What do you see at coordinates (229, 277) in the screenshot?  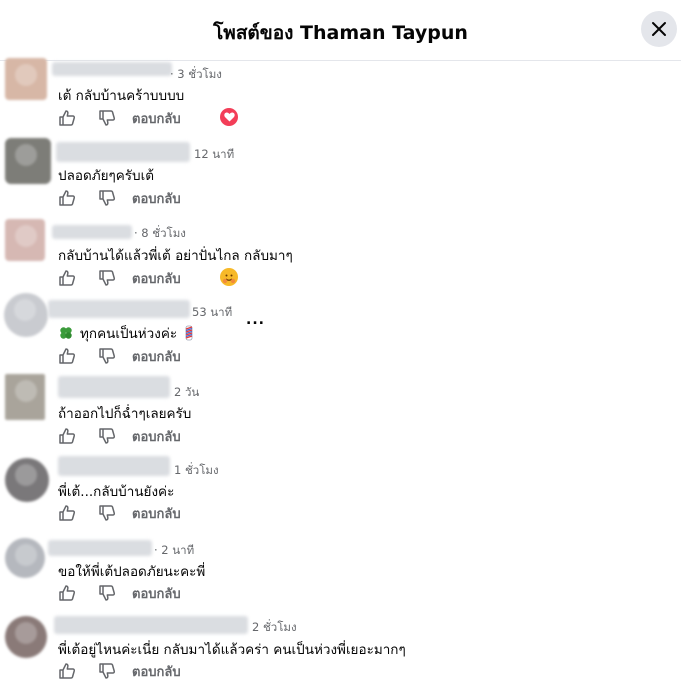 I see `hug-emoji-icon` at bounding box center [229, 277].